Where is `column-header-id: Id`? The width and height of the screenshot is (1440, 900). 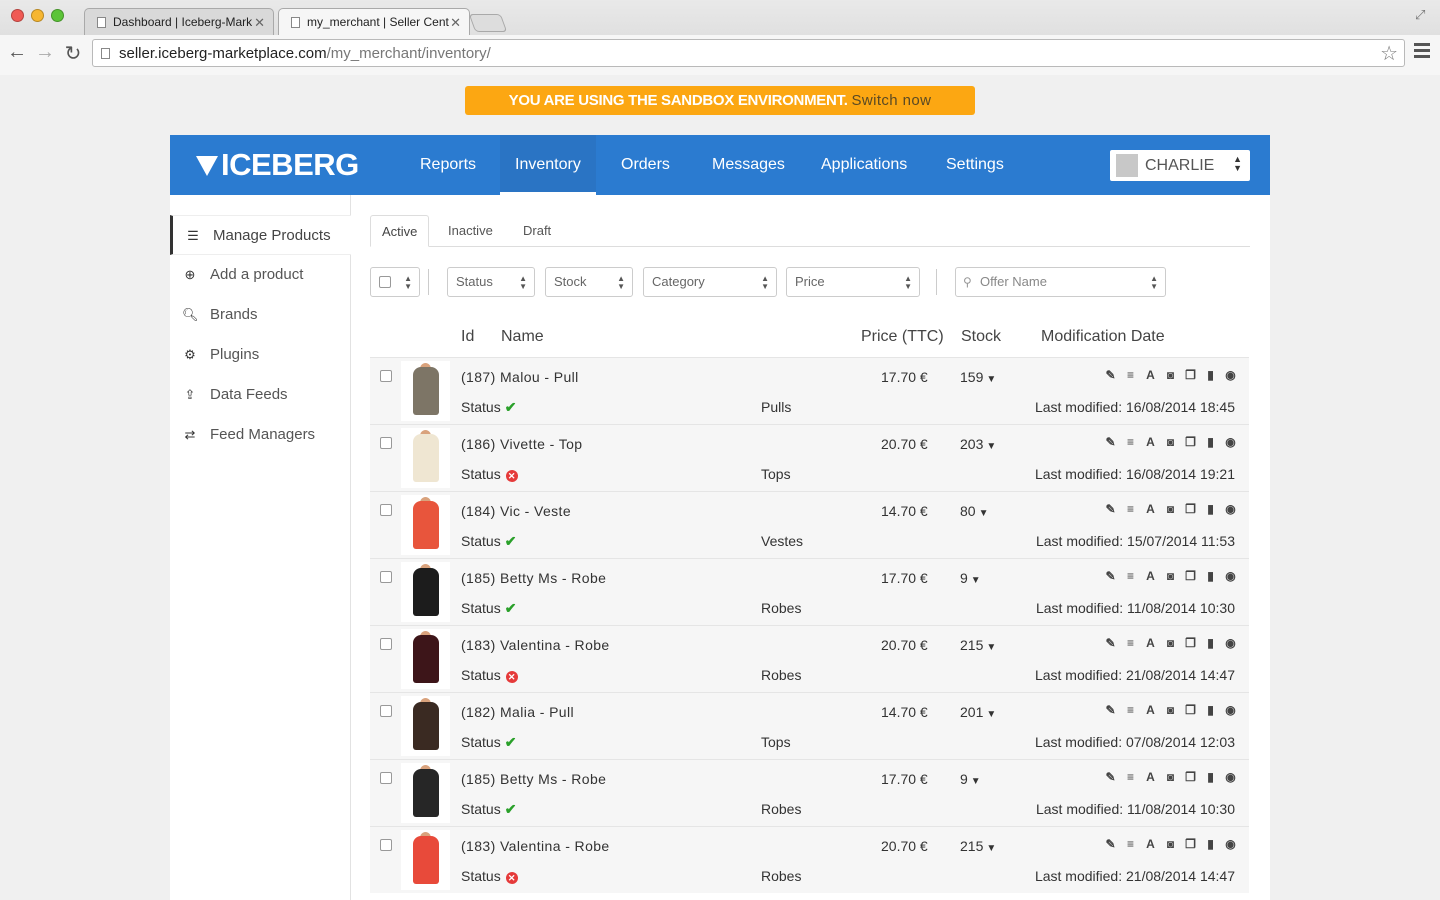
column-header-id: Id is located at coordinates (467, 337).